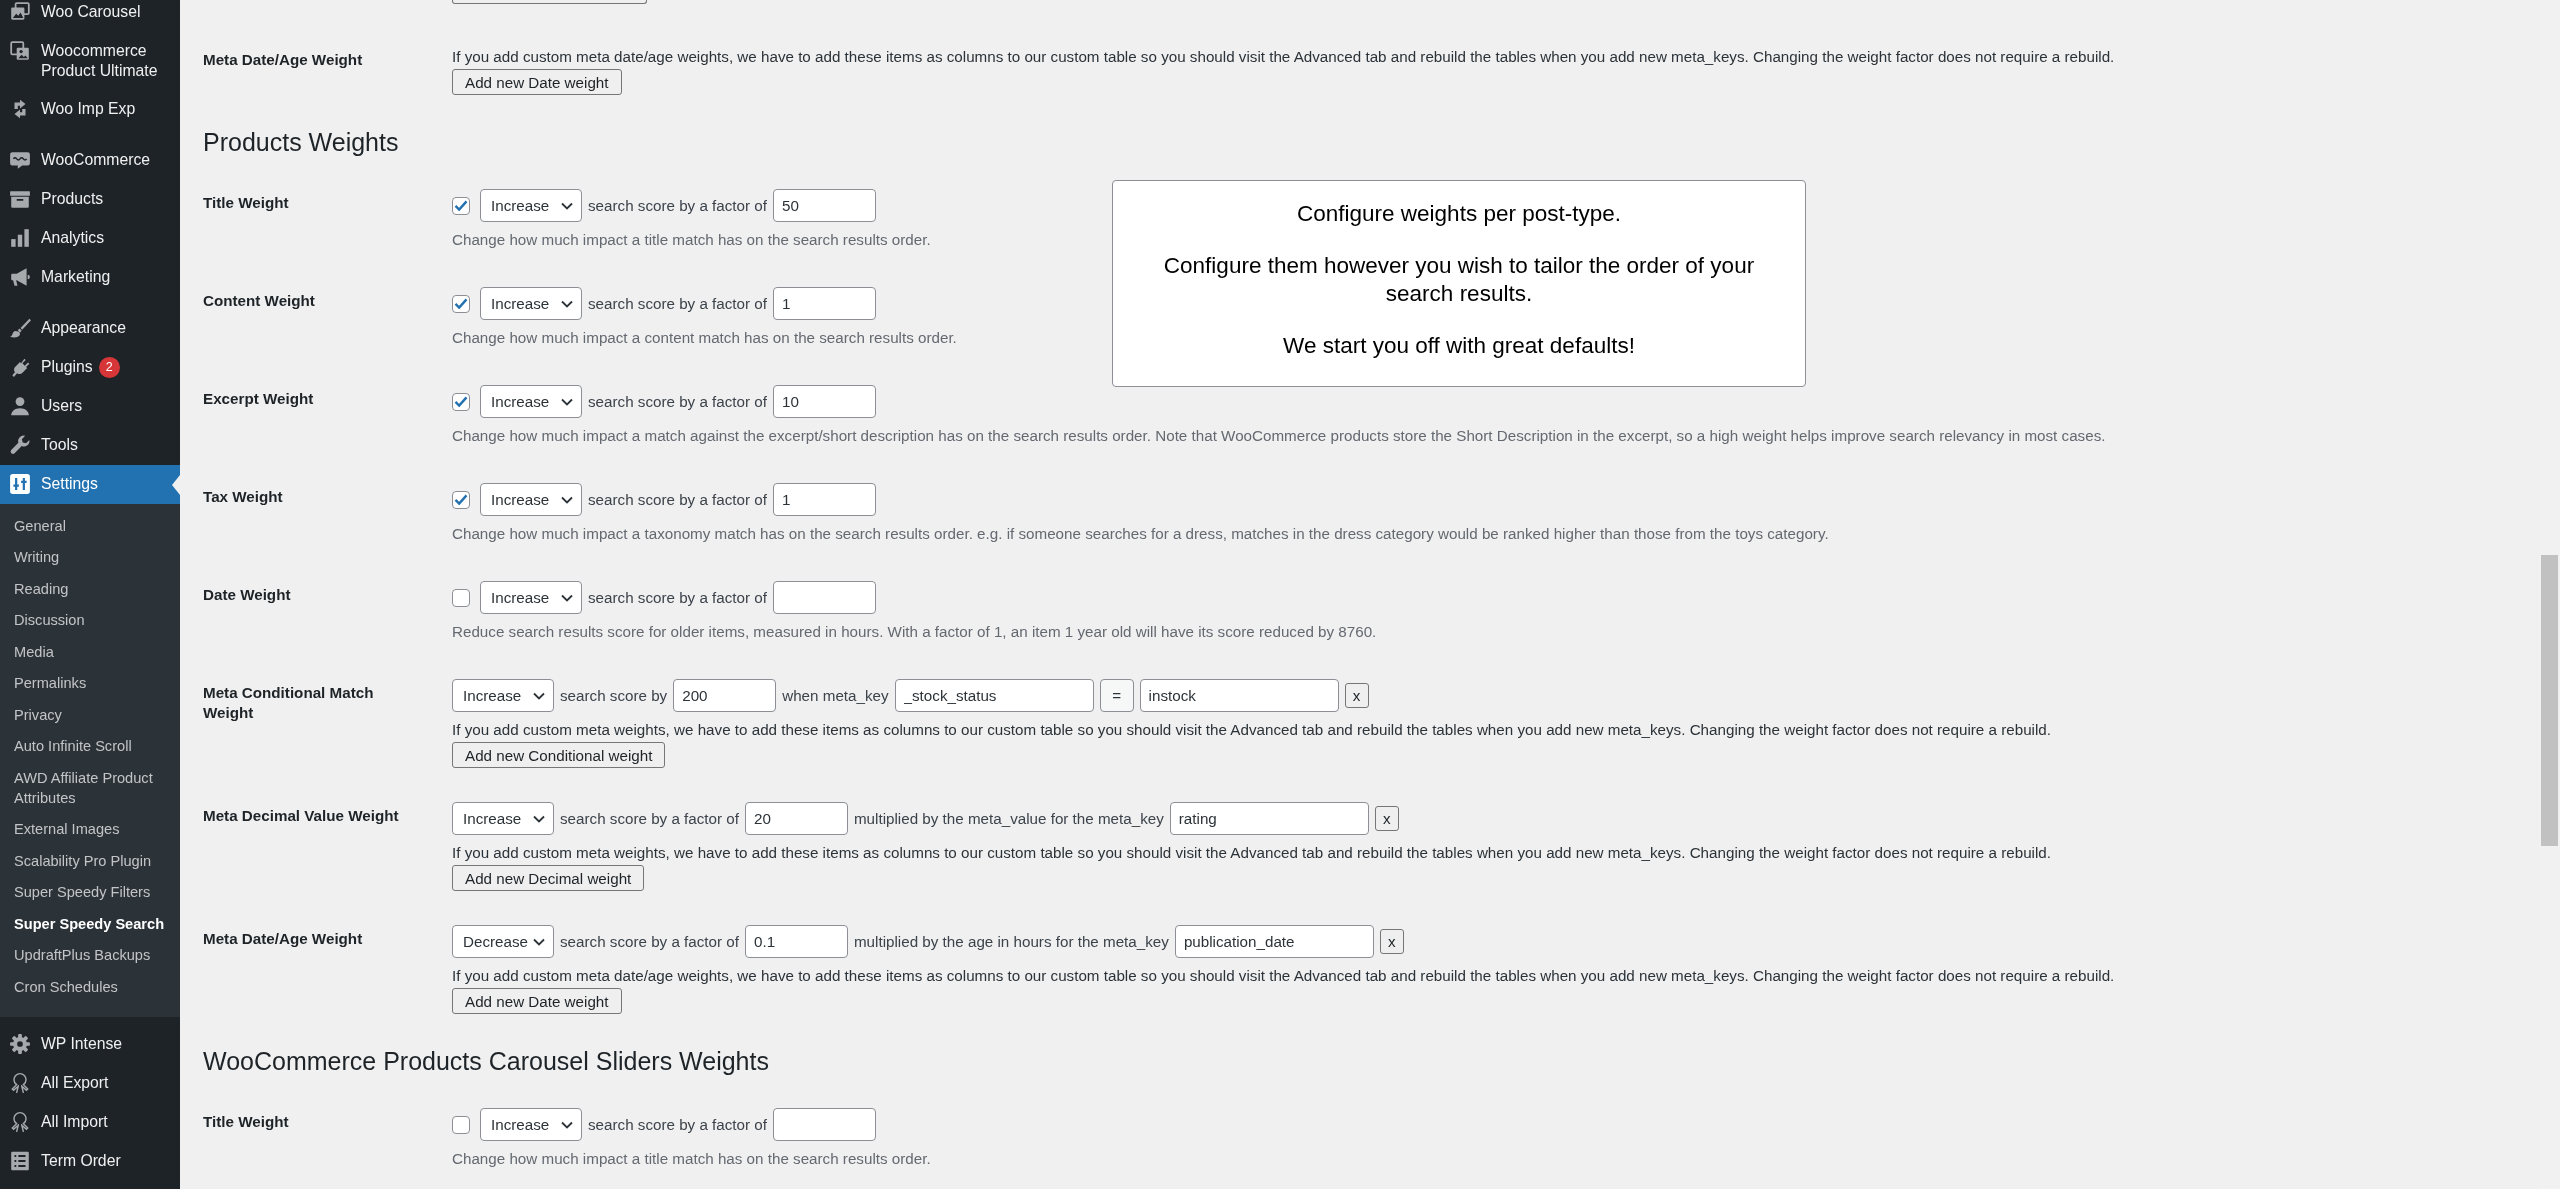 The image size is (2560, 1189). What do you see at coordinates (90, 16) in the screenshot?
I see `menu-item: Woo Carousel` at bounding box center [90, 16].